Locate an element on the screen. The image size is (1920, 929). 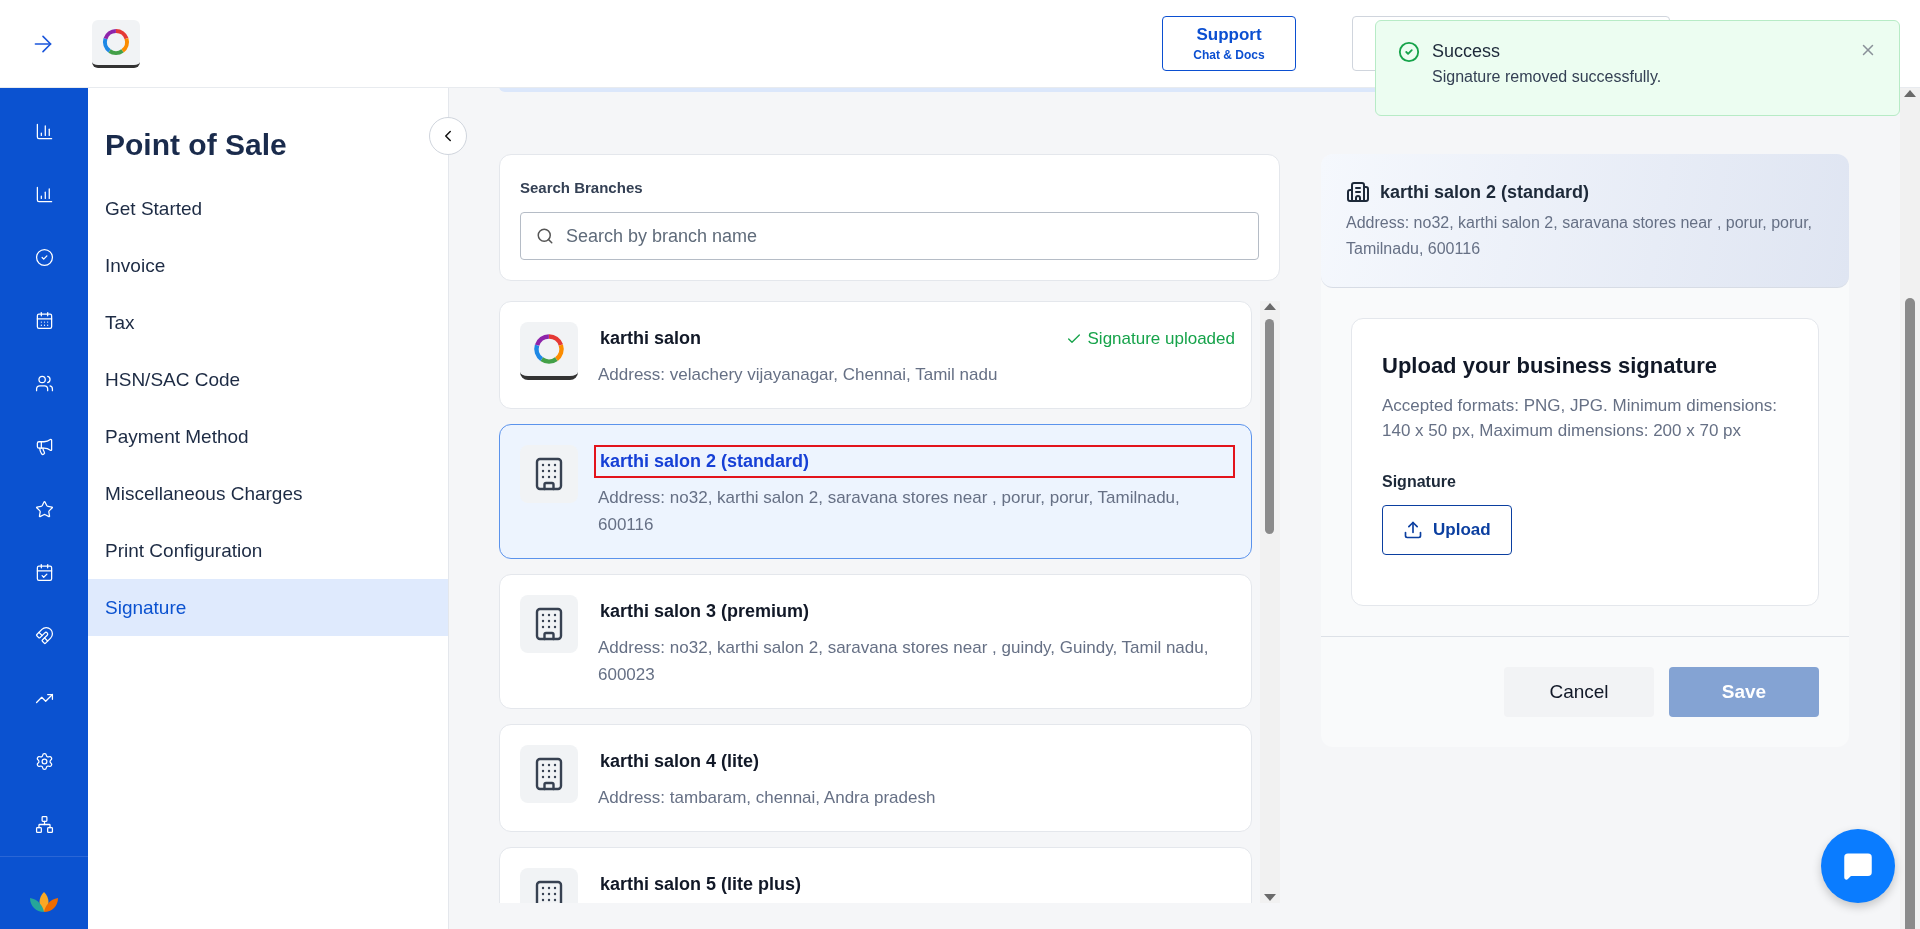
branch-name: karthi salon is located at coordinates (651, 338).